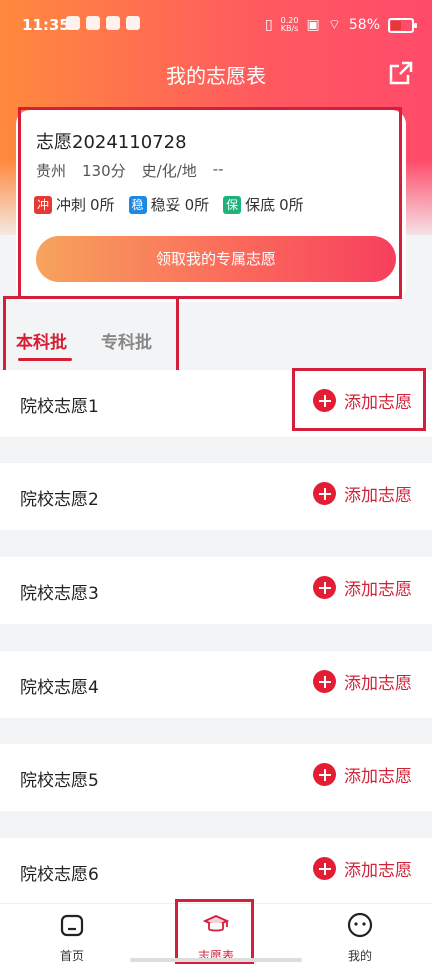  Describe the element at coordinates (51, 171) in the screenshot. I see `province: 贵州` at that location.